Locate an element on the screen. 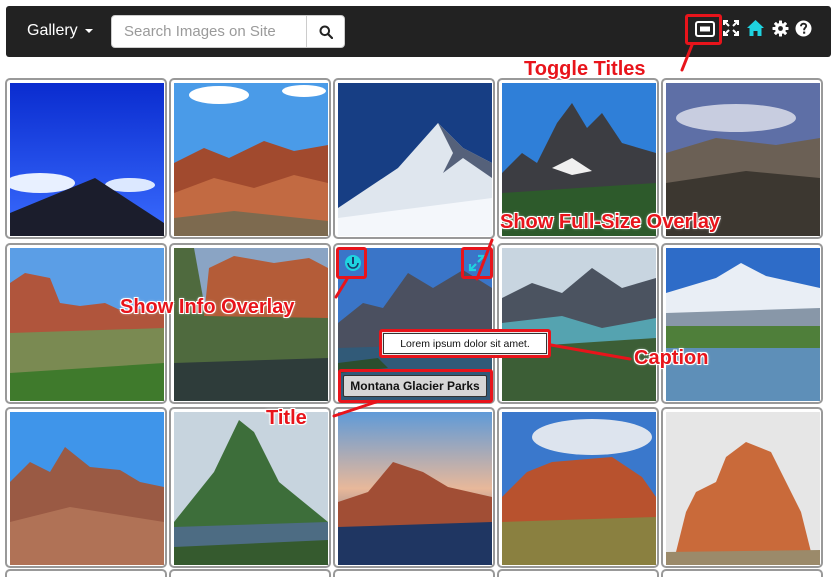  help-icon is located at coordinates (803, 28).